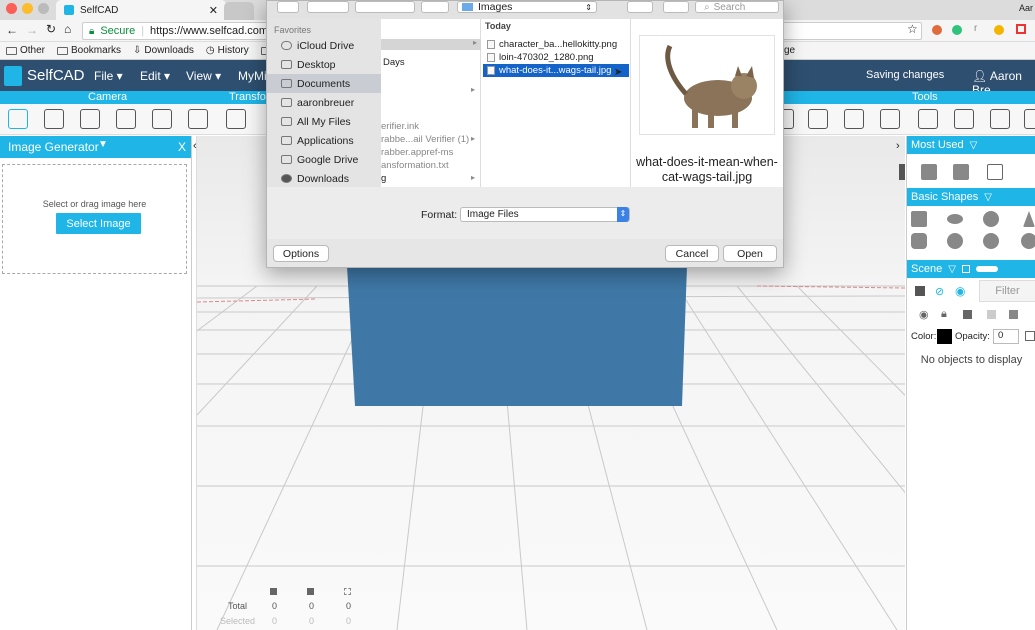  What do you see at coordinates (961, 172) in the screenshot?
I see `most-used-cube2-icon` at bounding box center [961, 172].